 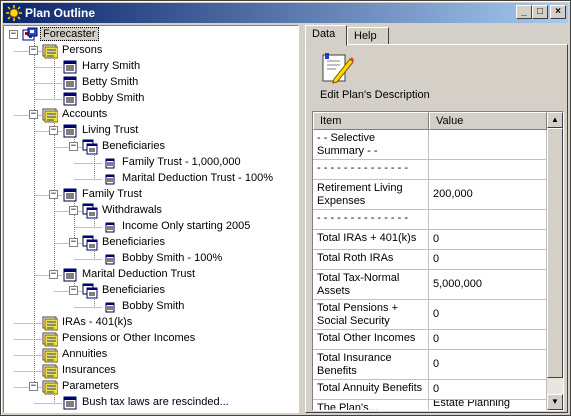 What do you see at coordinates (149, 259) in the screenshot?
I see `tree-node: Bobby Smith - 100%` at bounding box center [149, 259].